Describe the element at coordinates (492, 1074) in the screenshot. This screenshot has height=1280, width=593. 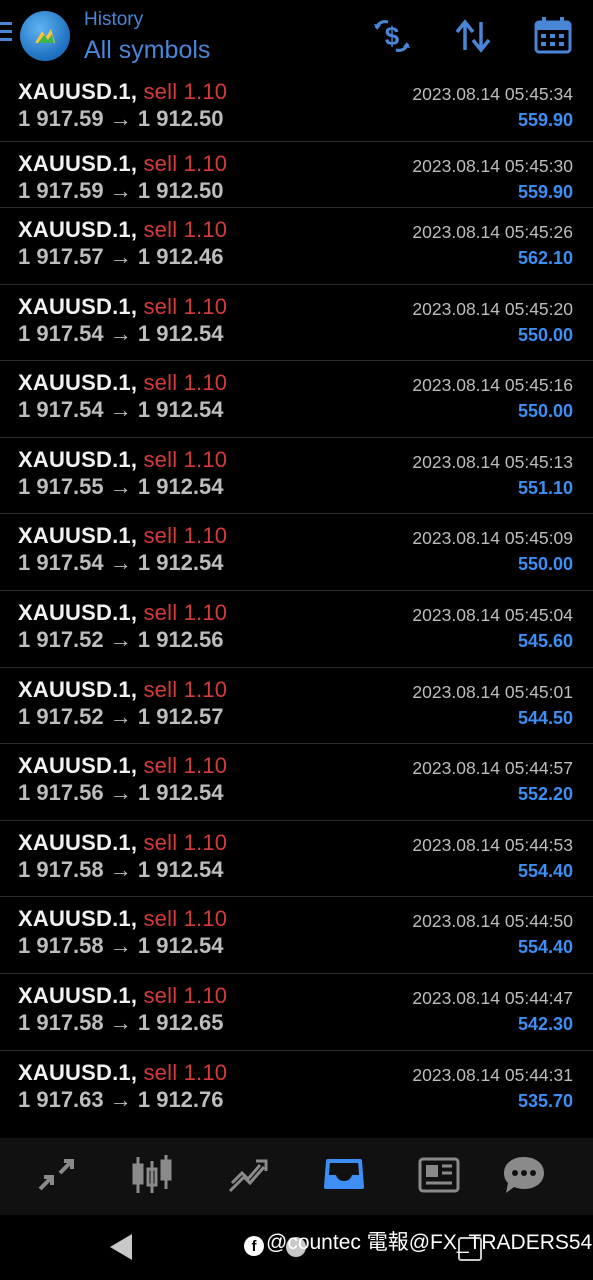
I see `timestamp: 2023.08.14 05:44:31` at that location.